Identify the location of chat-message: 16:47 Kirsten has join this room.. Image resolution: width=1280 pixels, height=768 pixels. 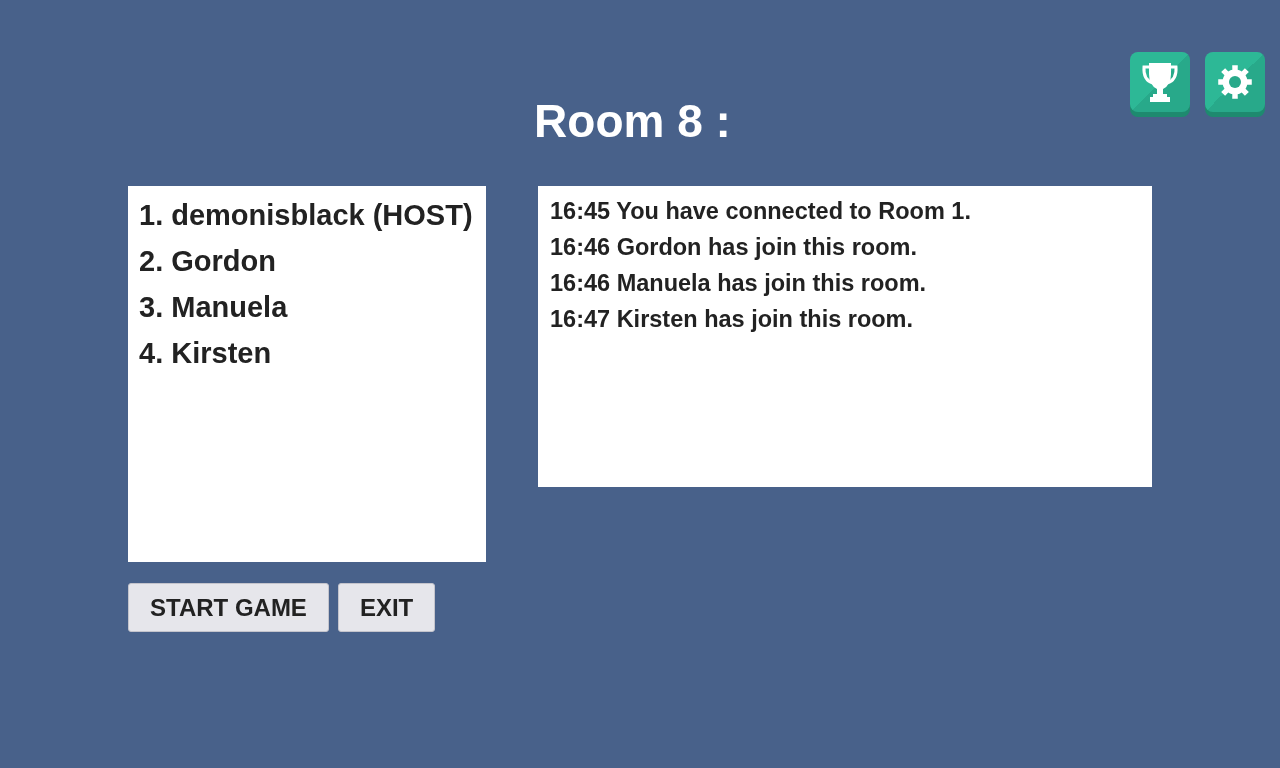
(732, 319).